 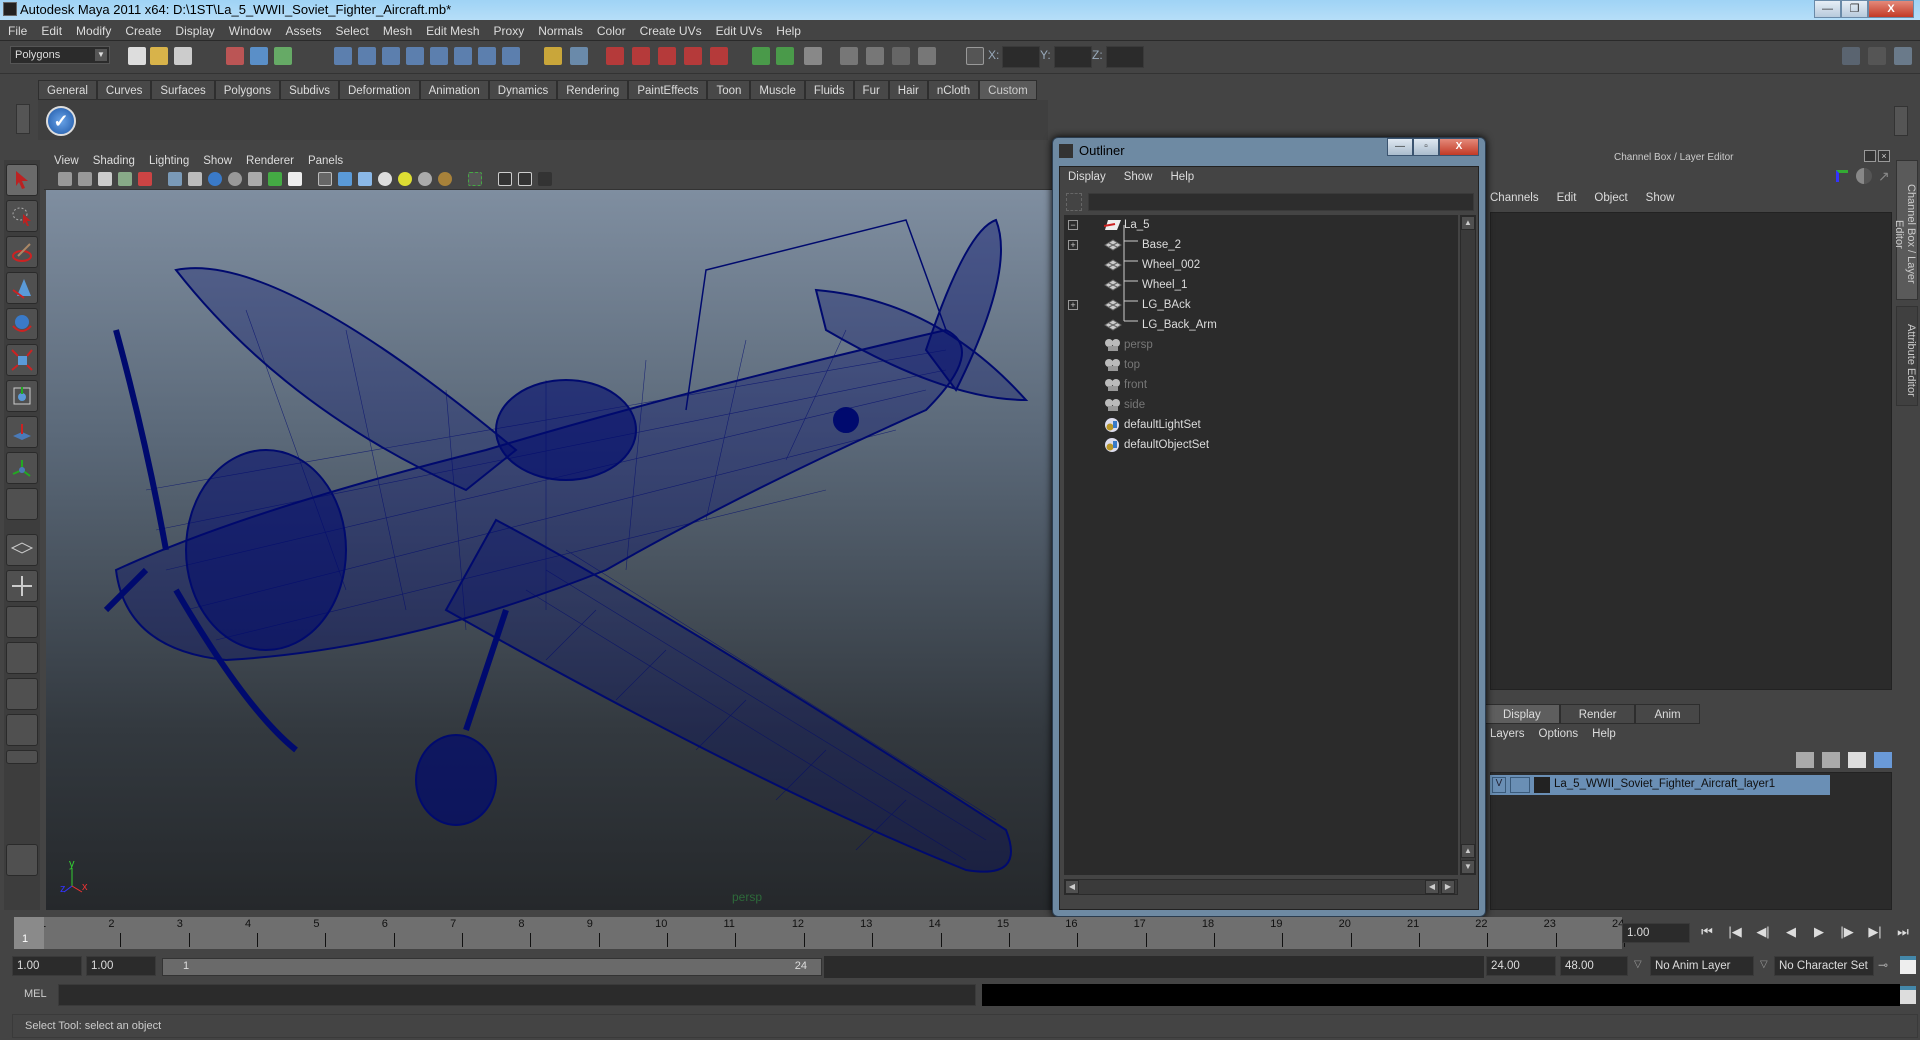 What do you see at coordinates (1261, 887) in the screenshot?
I see `outliner-horizontal-scrollbar: ◀ ◀ ▶` at bounding box center [1261, 887].